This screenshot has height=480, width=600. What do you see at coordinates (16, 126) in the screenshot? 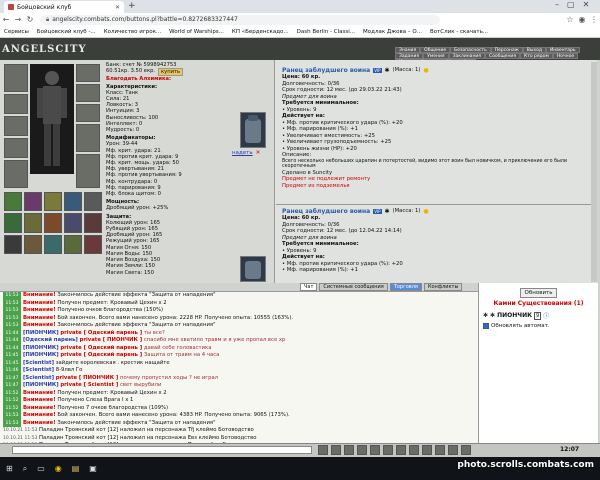
I see `belt-slot` at bounding box center [16, 126].